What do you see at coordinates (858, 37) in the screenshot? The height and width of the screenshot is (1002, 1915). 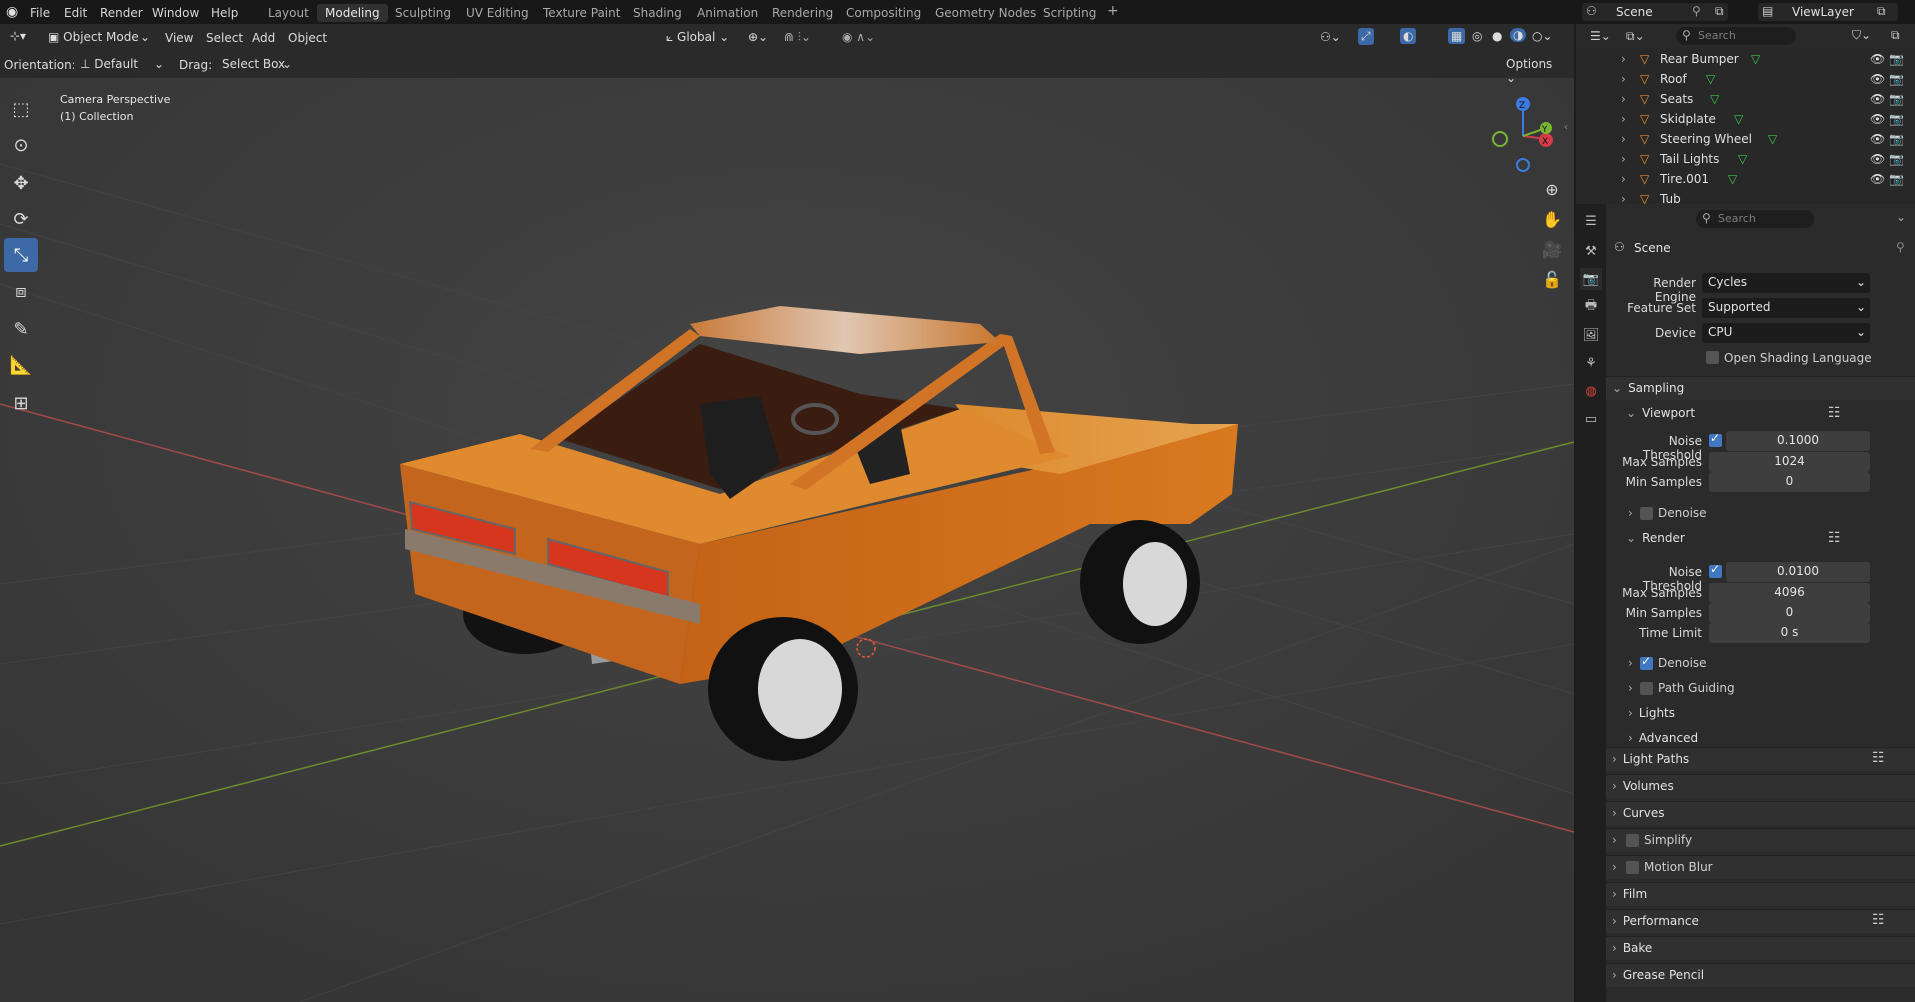 I see `proportional-edit-icon: ◉ ∧⌄` at bounding box center [858, 37].